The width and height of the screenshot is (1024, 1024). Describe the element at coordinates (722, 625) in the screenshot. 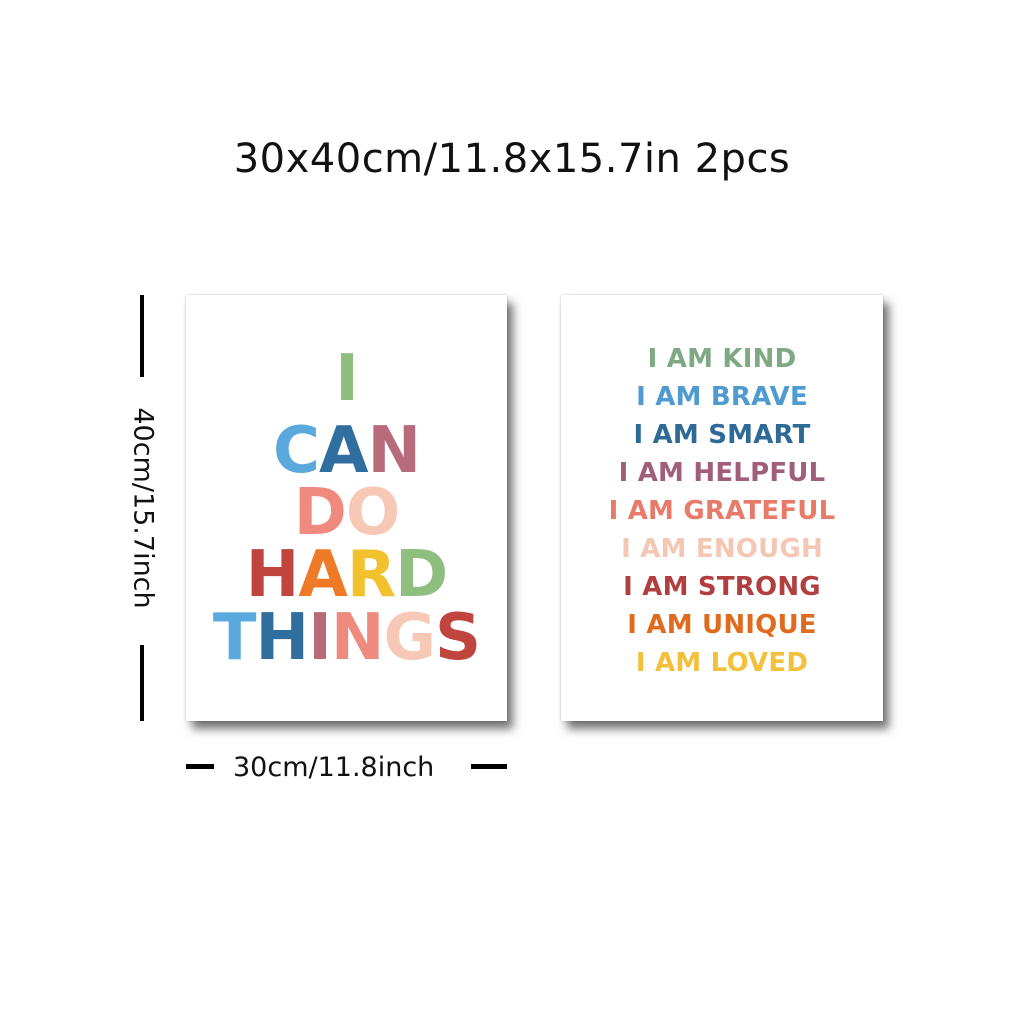

I see `affirmation-item: I AM UNIQUE` at that location.